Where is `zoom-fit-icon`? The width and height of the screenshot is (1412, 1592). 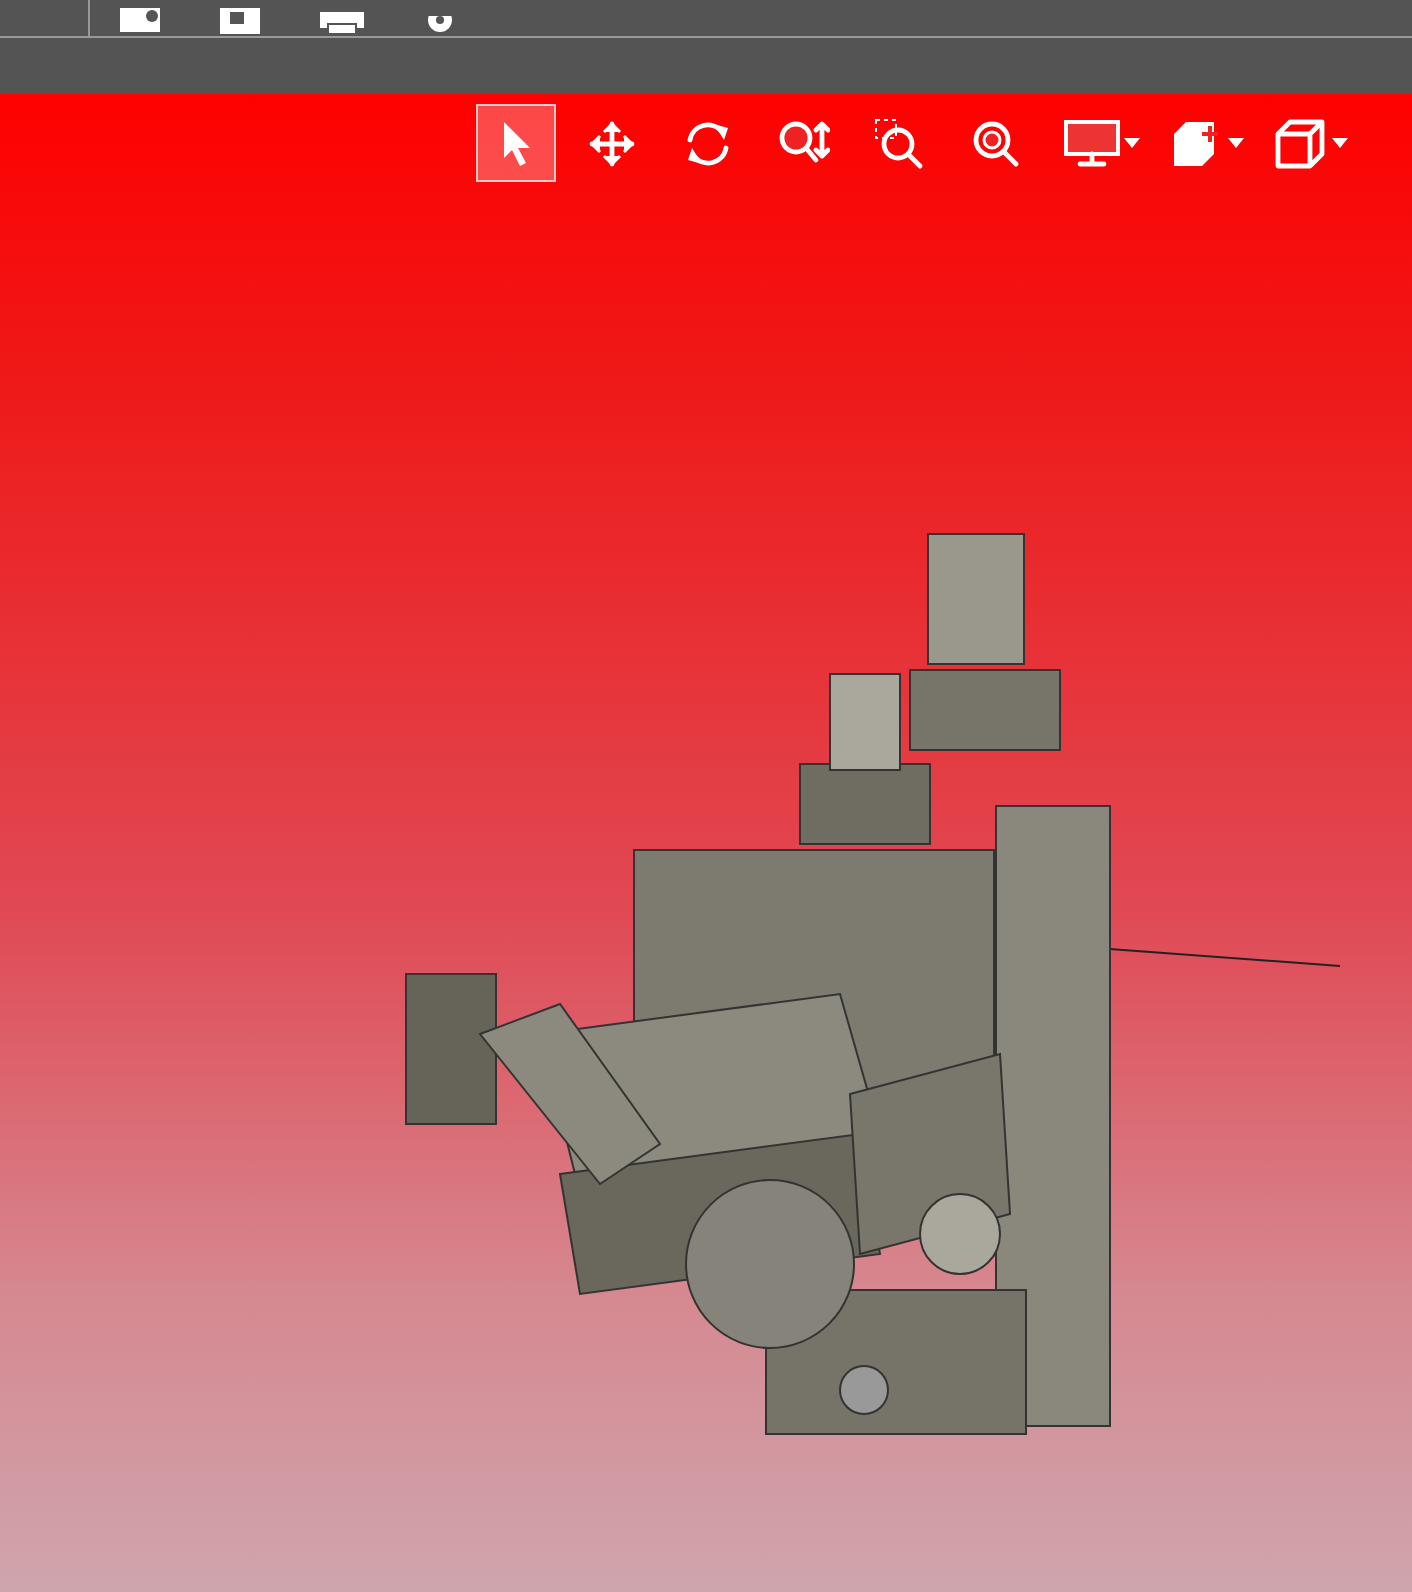
zoom-fit-icon is located at coordinates (996, 143).